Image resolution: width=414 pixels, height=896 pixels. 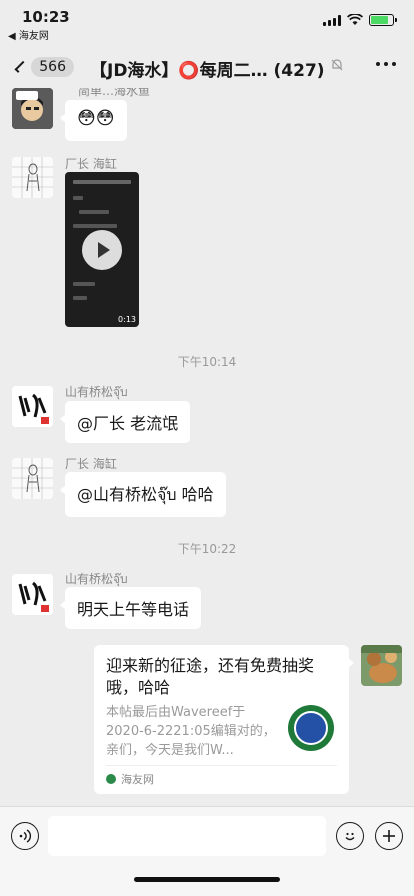 I want to click on voice-input-button, so click(x=25, y=836).